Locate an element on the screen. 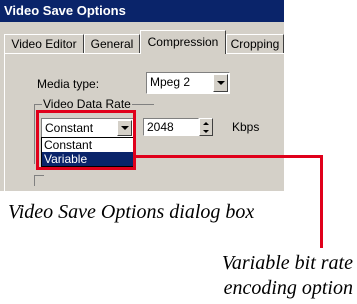 The height and width of the screenshot is (304, 357). data-rate-value: 2048 is located at coordinates (160, 127).